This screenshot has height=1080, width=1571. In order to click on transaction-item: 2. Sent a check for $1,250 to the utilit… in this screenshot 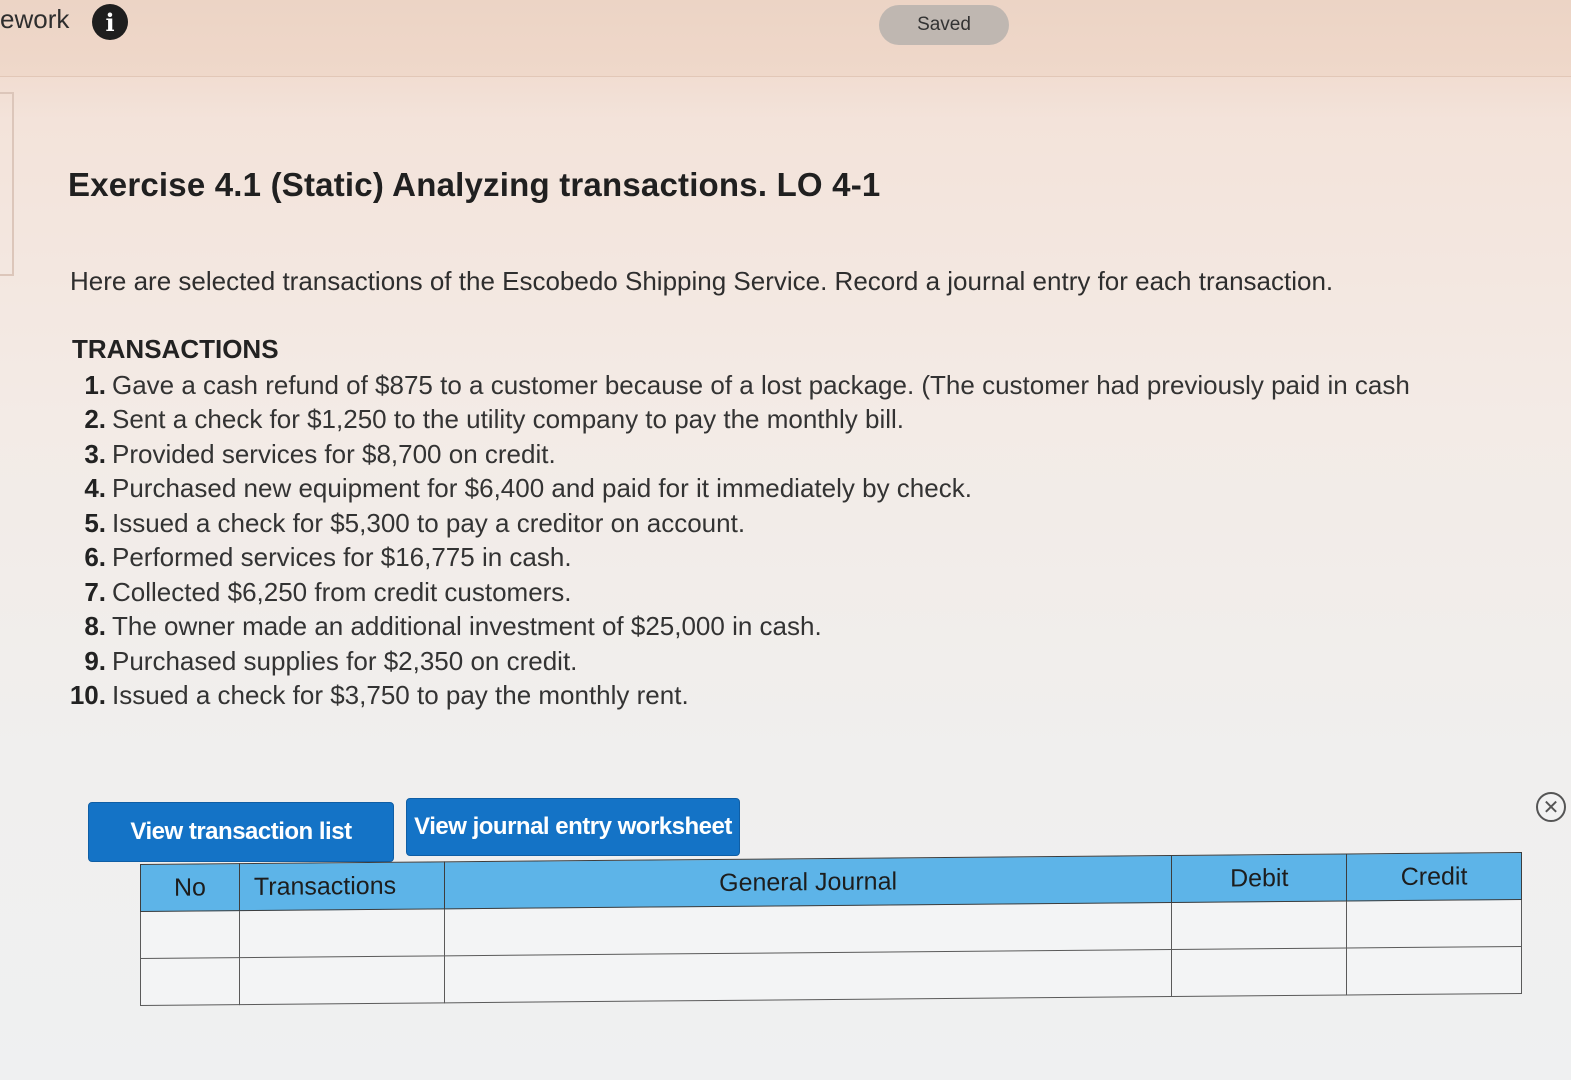, I will do `click(816, 420)`.